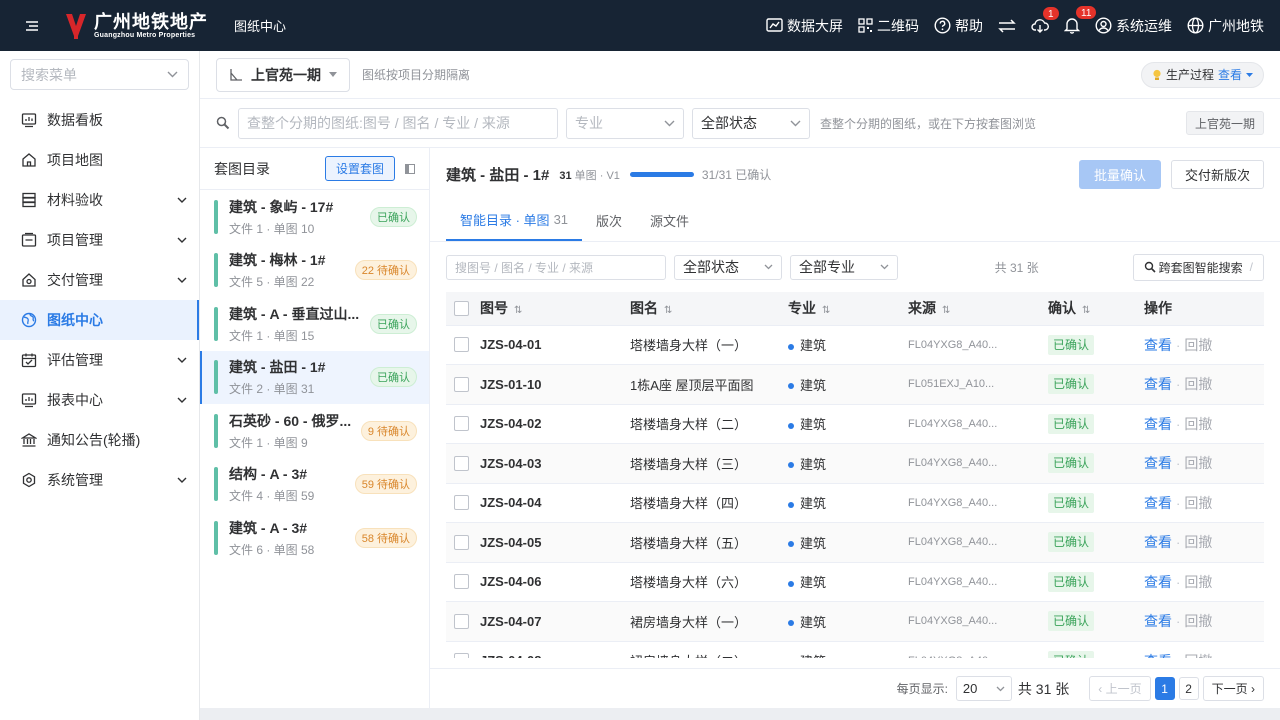 The image size is (1280, 720). I want to click on user-menu: 系统运维, so click(1133, 26).